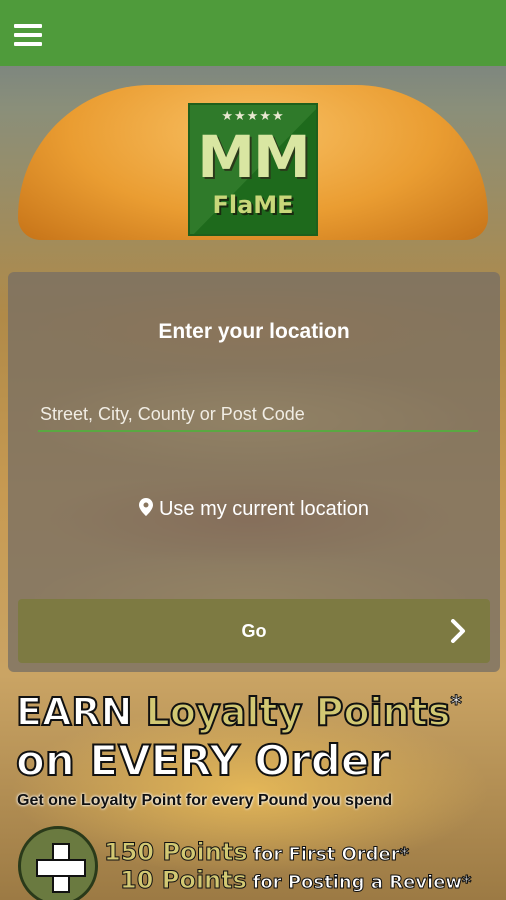 The image size is (506, 900). I want to click on hamburger-menu-icon, so click(28, 35).